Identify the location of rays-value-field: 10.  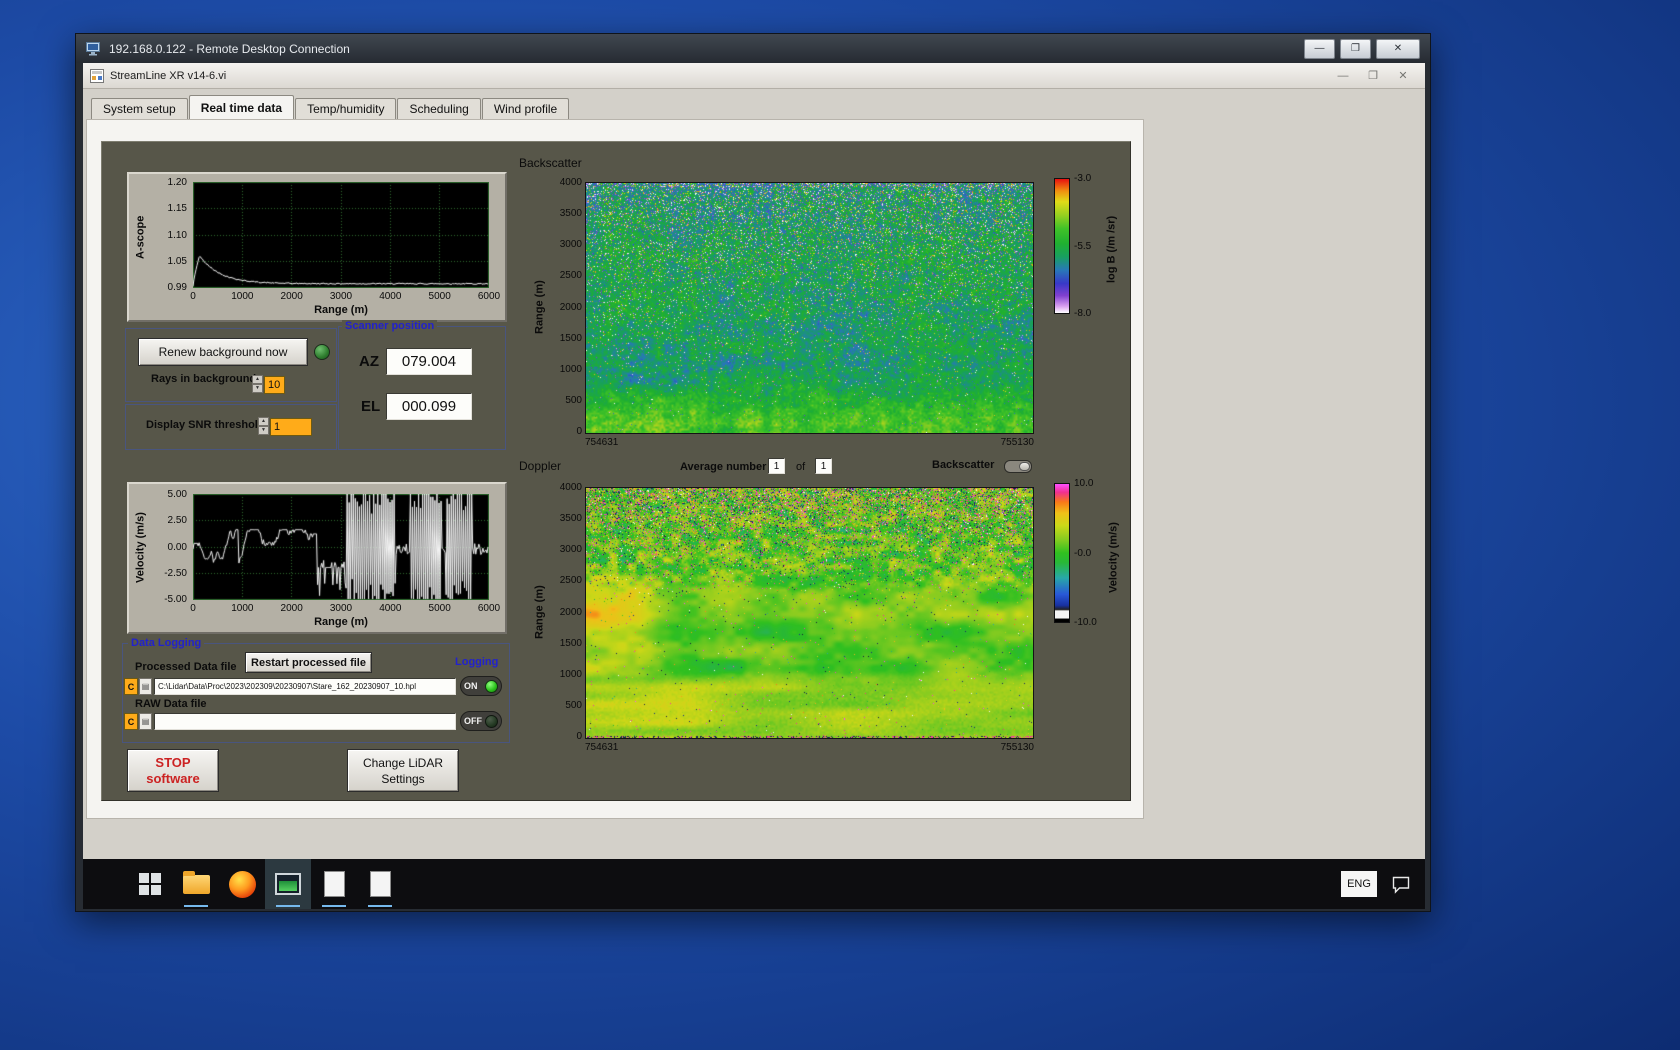
(274, 385).